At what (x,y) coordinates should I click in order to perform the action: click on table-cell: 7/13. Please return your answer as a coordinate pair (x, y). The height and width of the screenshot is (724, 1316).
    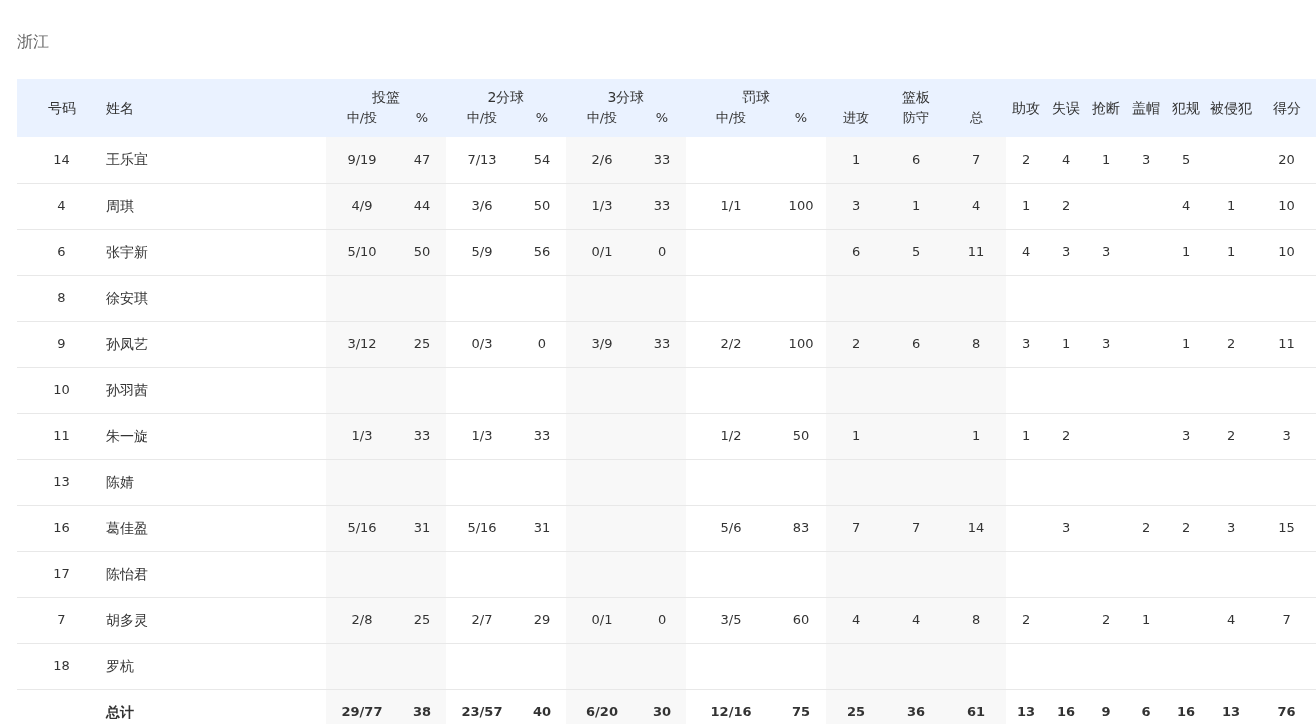
    Looking at the image, I should click on (482, 160).